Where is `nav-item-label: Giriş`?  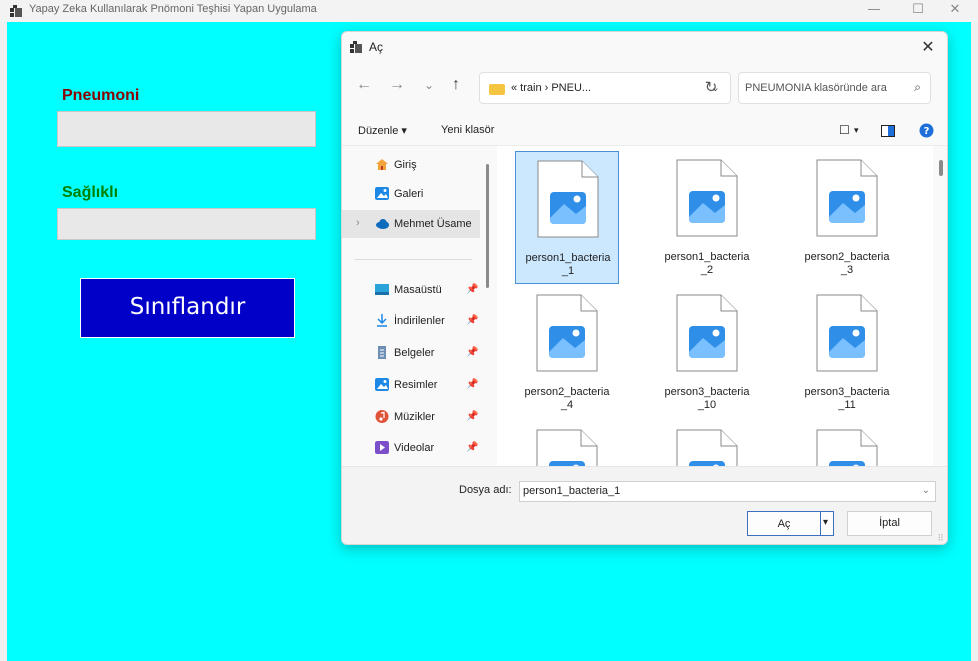
nav-item-label: Giriş is located at coordinates (405, 165).